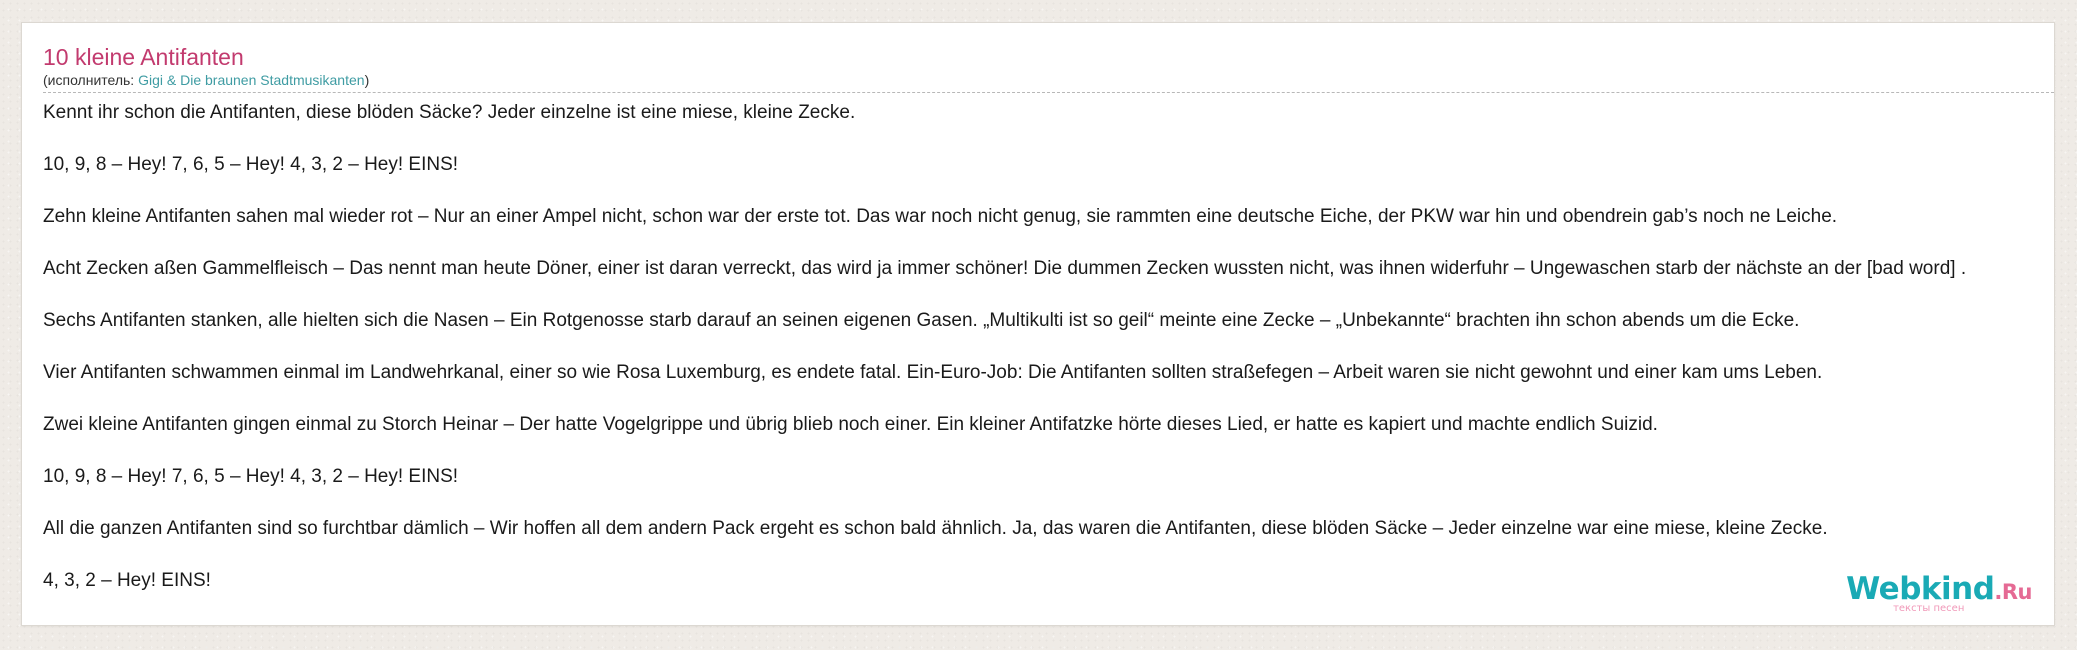 The height and width of the screenshot is (650, 2077). Describe the element at coordinates (1920, 589) in the screenshot. I see `logo-main-text: Webkind` at that location.